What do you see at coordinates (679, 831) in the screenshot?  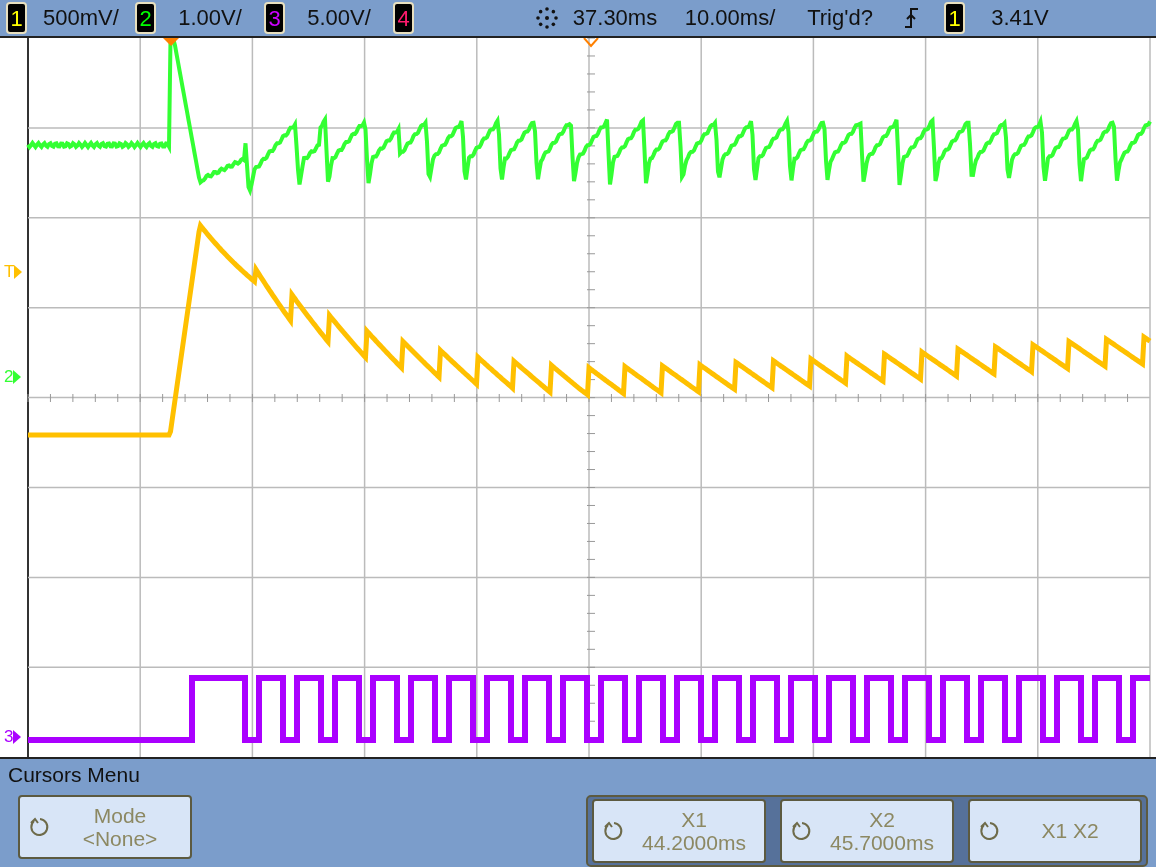 I see `cursor-softkey: X1 44.2000ms` at bounding box center [679, 831].